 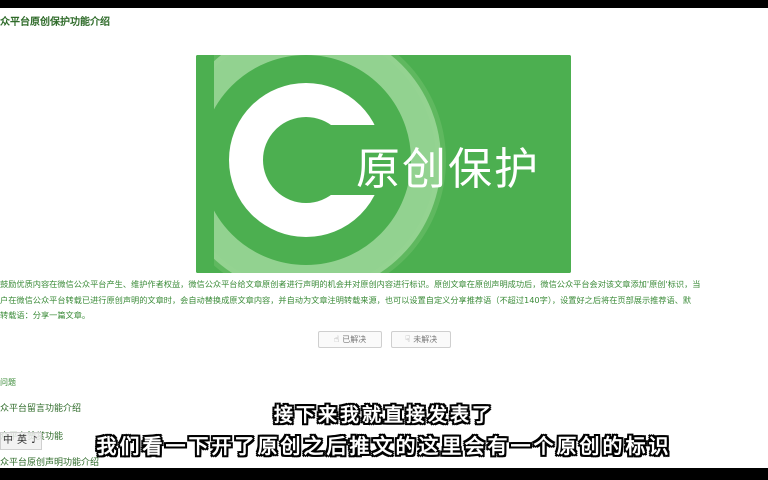 I want to click on thumbs-down-icon: ☟, so click(x=407, y=339).